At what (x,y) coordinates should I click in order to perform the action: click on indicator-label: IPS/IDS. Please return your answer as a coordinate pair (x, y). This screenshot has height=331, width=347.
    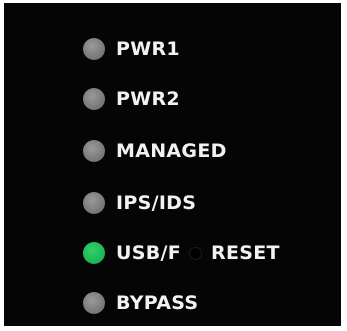
    Looking at the image, I should click on (156, 203).